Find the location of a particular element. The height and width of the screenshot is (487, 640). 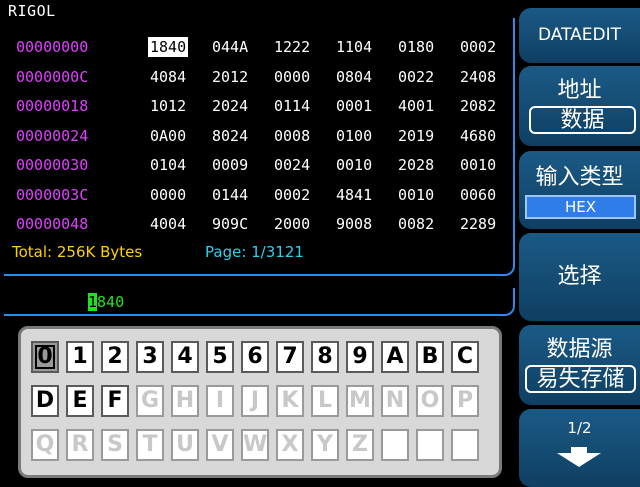

hex-word: 2289 is located at coordinates (478, 224).